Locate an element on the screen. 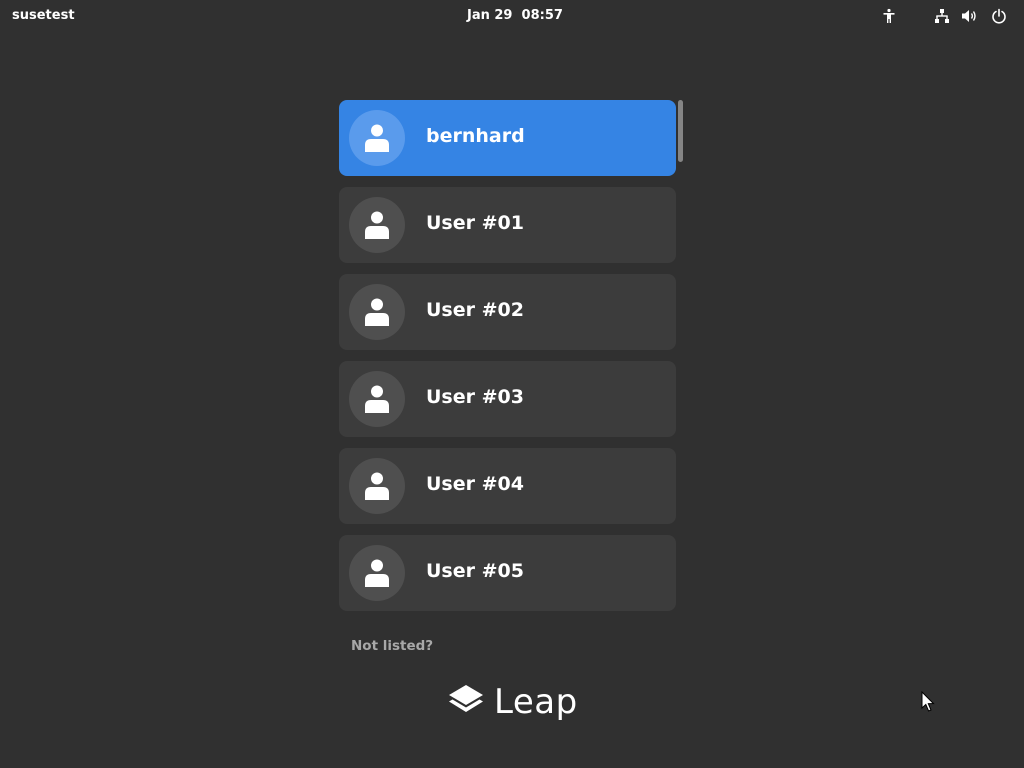 The width and height of the screenshot is (1024, 768). username-label: bernhard is located at coordinates (475, 136).